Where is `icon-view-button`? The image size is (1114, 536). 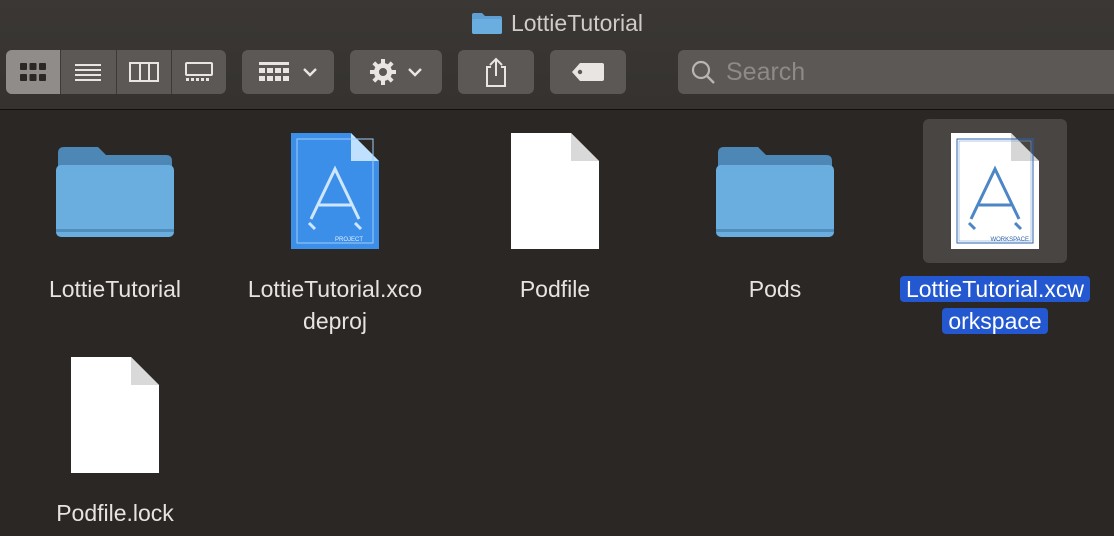 icon-view-button is located at coordinates (34, 72).